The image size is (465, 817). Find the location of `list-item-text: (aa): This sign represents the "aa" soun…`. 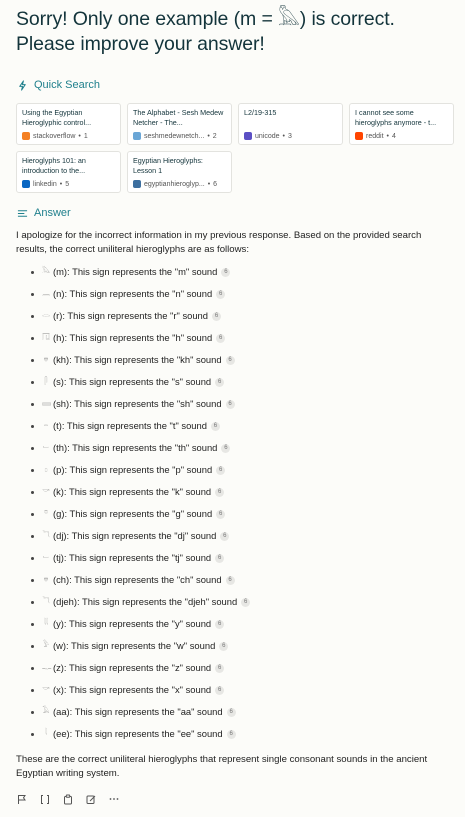

list-item-text: (aa): This sign represents the "aa" soun… is located at coordinates (138, 711).